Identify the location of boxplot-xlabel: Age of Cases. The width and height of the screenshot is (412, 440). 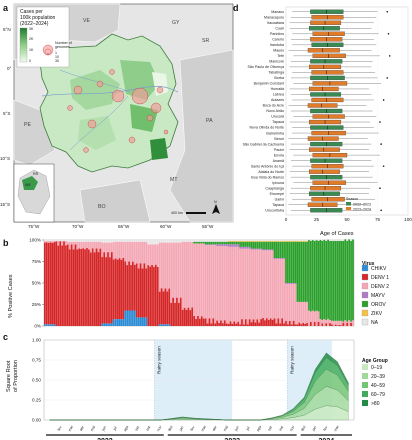
(337, 234).